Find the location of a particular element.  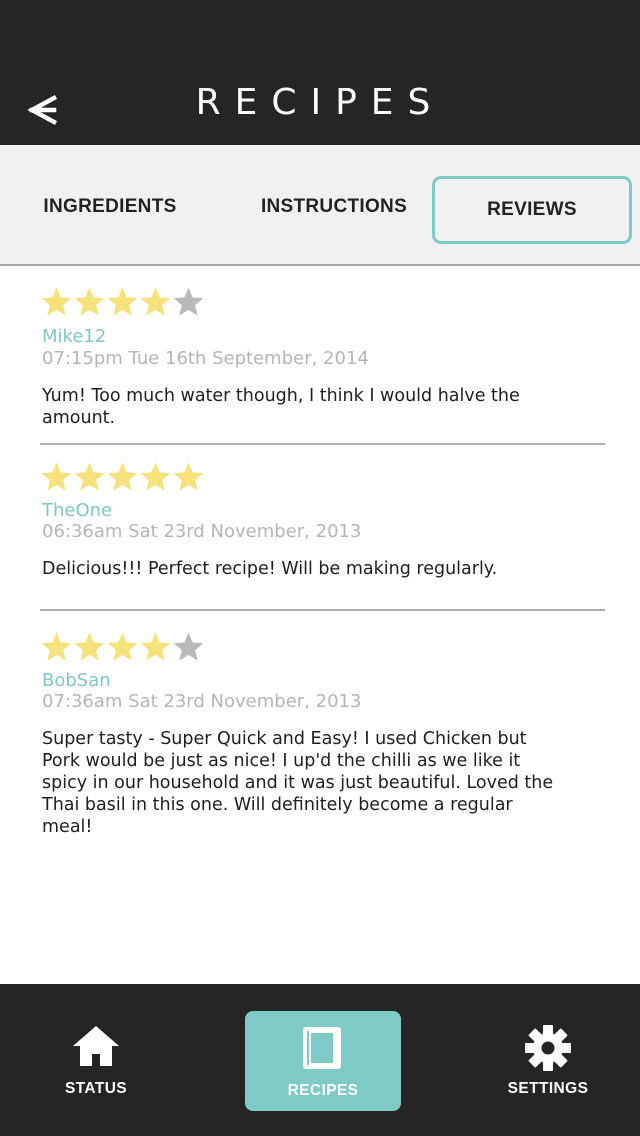

recipe-book-icon is located at coordinates (322, 1048).